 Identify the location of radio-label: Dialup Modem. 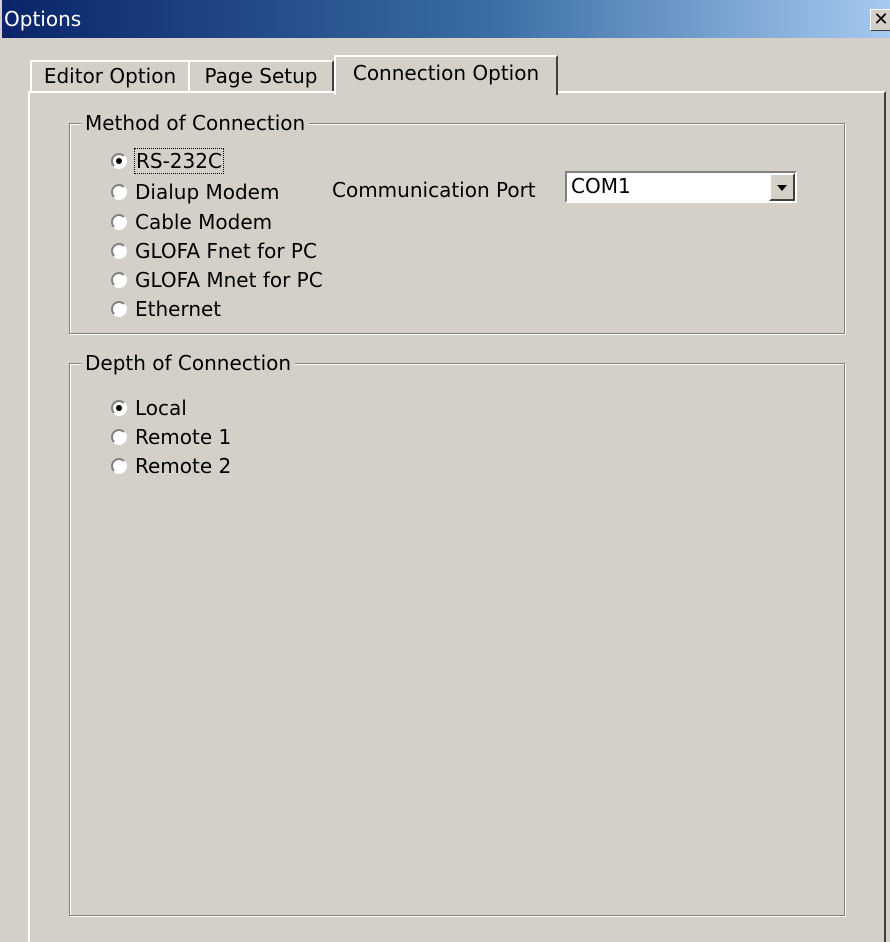
(207, 192).